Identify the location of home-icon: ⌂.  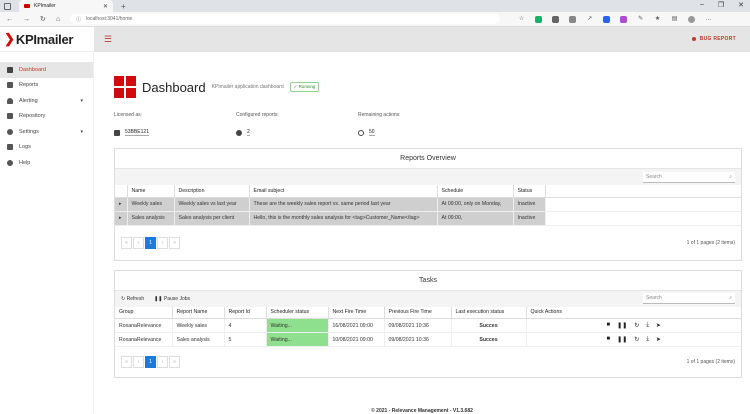
(58, 19).